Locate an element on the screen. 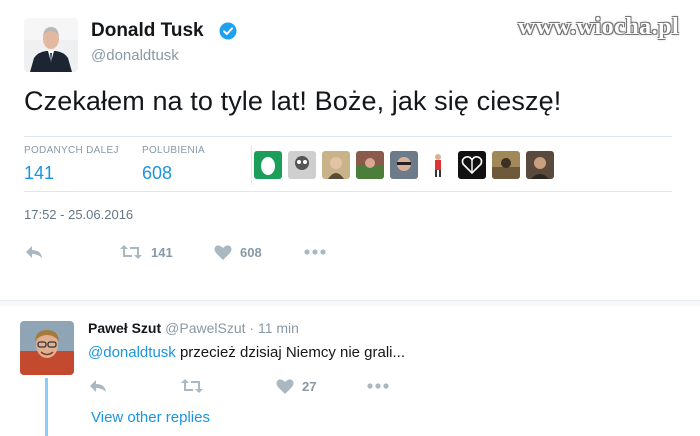 The image size is (700, 436). thread-line is located at coordinates (46, 407).